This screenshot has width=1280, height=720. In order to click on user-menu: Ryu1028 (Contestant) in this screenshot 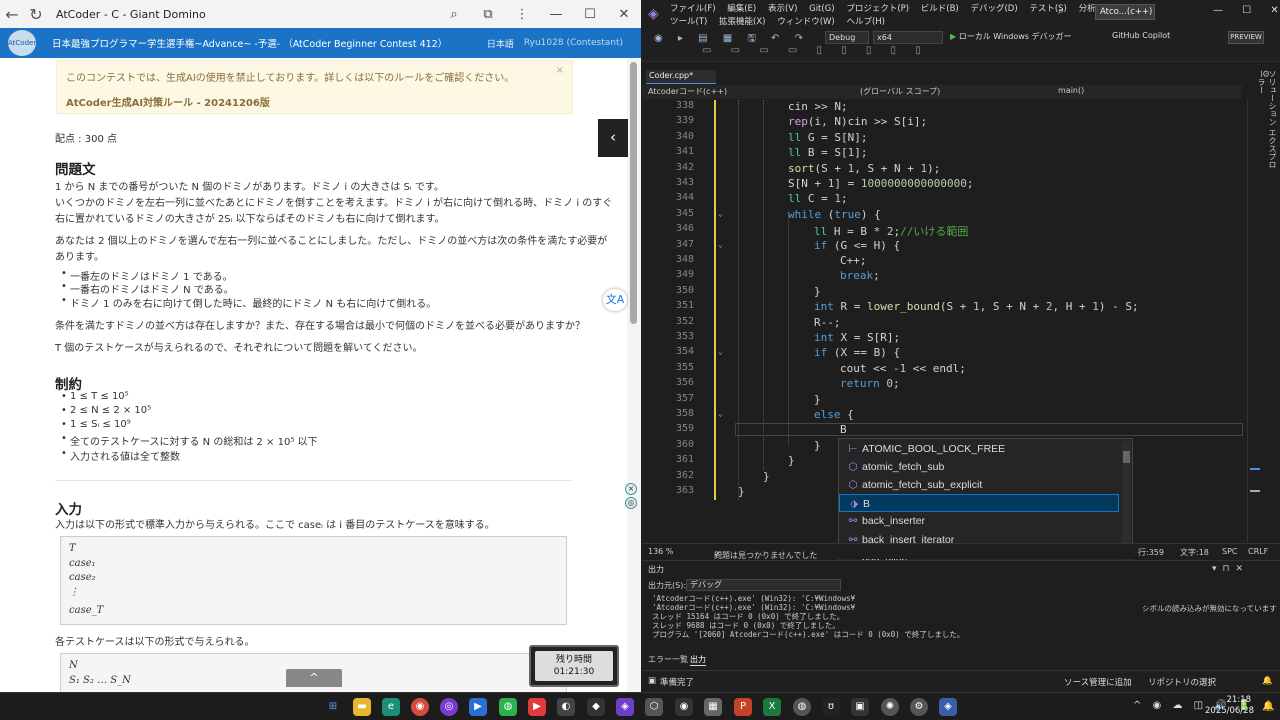, I will do `click(573, 43)`.